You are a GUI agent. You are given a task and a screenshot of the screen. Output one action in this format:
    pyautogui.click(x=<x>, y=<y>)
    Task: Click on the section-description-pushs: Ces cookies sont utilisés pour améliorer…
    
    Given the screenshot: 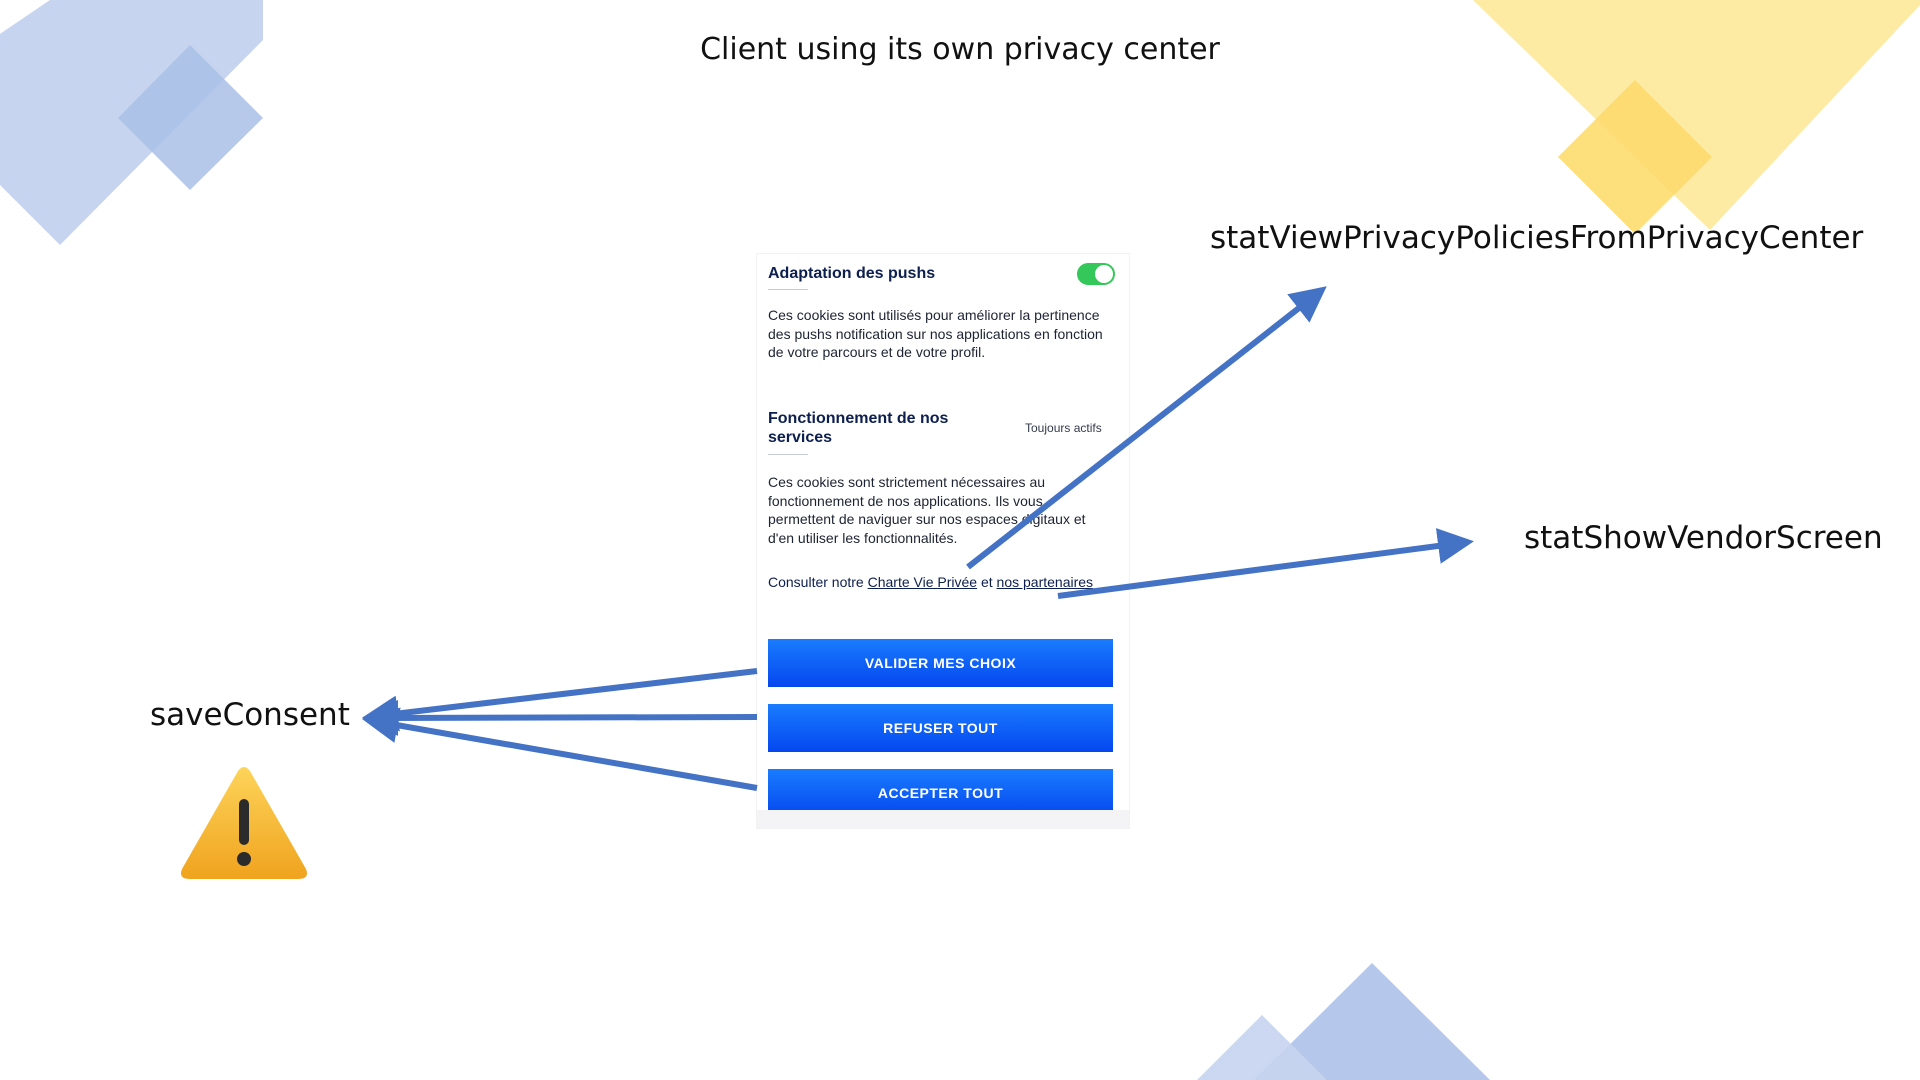 What is the action you would take?
    pyautogui.click(x=935, y=333)
    